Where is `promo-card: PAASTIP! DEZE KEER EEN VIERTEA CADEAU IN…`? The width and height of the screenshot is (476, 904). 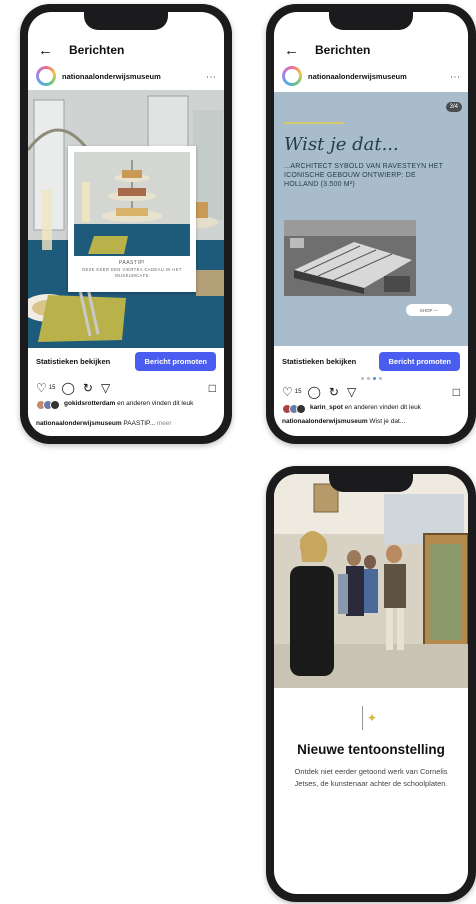 promo-card: PAASTIP! DEZE KEER EEN VIERTEA CADEAU IN… is located at coordinates (132, 219).